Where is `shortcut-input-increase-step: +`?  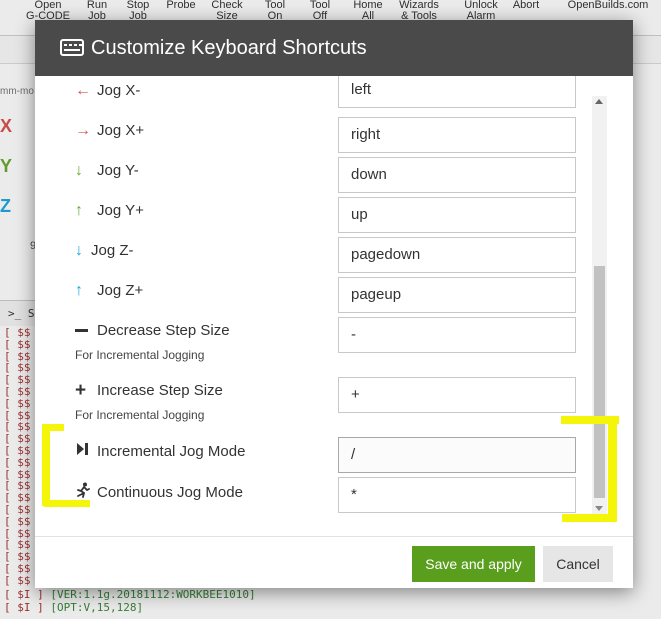
shortcut-input-increase-step: + is located at coordinates (457, 395).